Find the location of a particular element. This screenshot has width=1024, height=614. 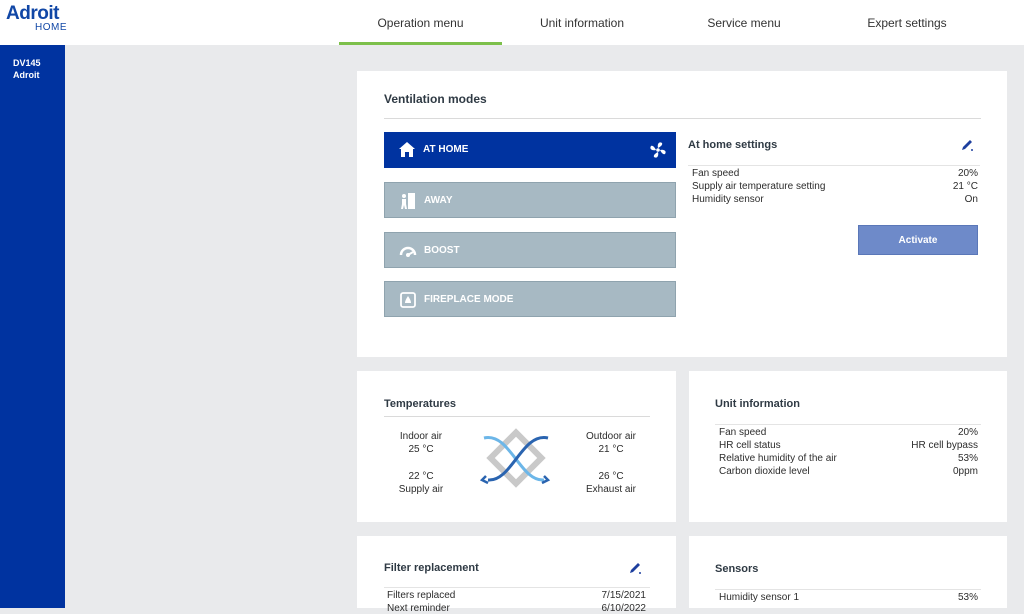

mode-label: FIREPLACE MODE is located at coordinates (469, 299).